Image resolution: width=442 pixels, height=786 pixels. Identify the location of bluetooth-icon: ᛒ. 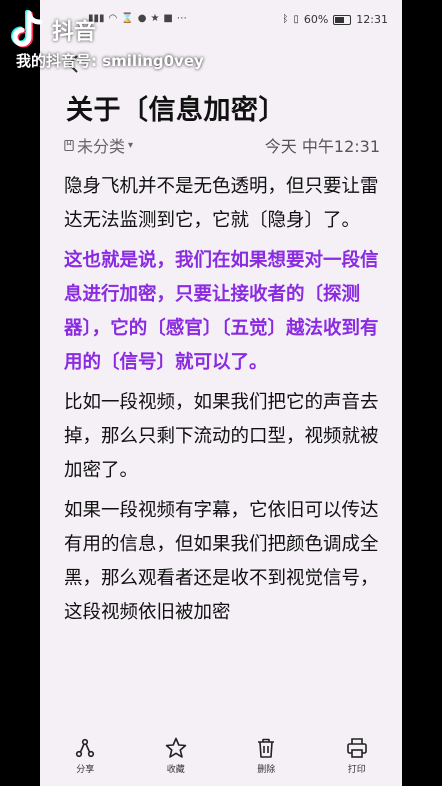
(285, 19).